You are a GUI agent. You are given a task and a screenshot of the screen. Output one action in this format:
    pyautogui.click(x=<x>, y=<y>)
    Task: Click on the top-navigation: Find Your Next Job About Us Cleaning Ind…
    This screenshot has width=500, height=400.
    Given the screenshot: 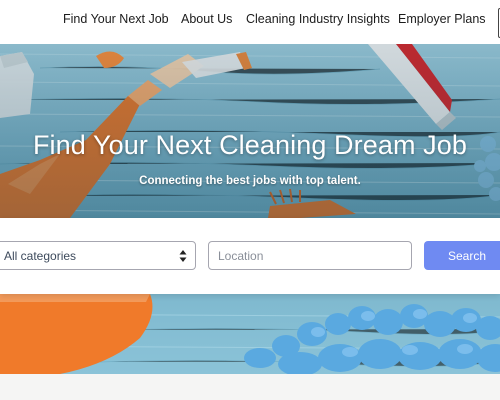 What is the action you would take?
    pyautogui.click(x=250, y=22)
    